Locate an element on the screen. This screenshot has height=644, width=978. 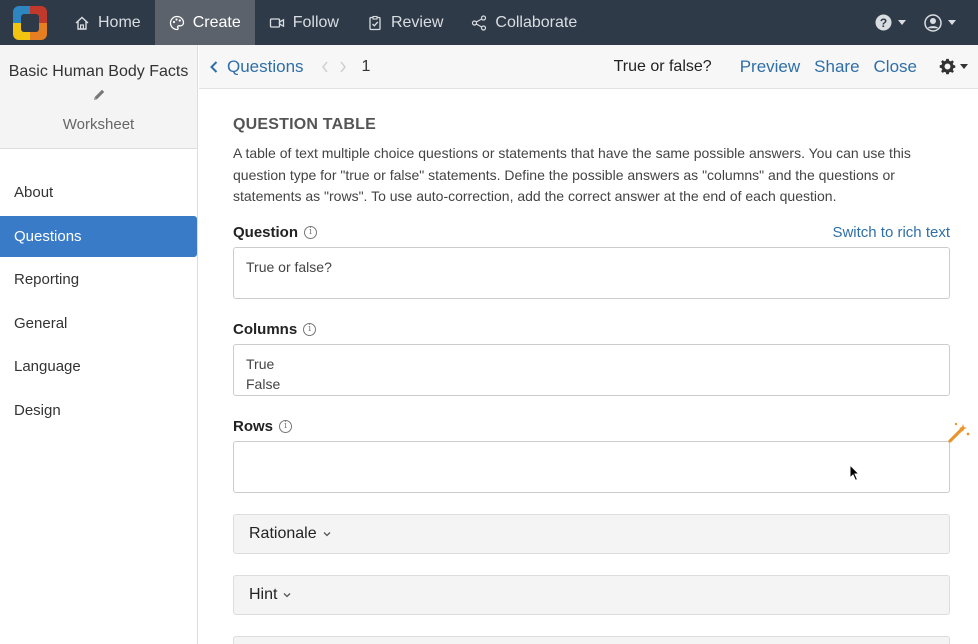
columns-label: Columns is located at coordinates (265, 329).